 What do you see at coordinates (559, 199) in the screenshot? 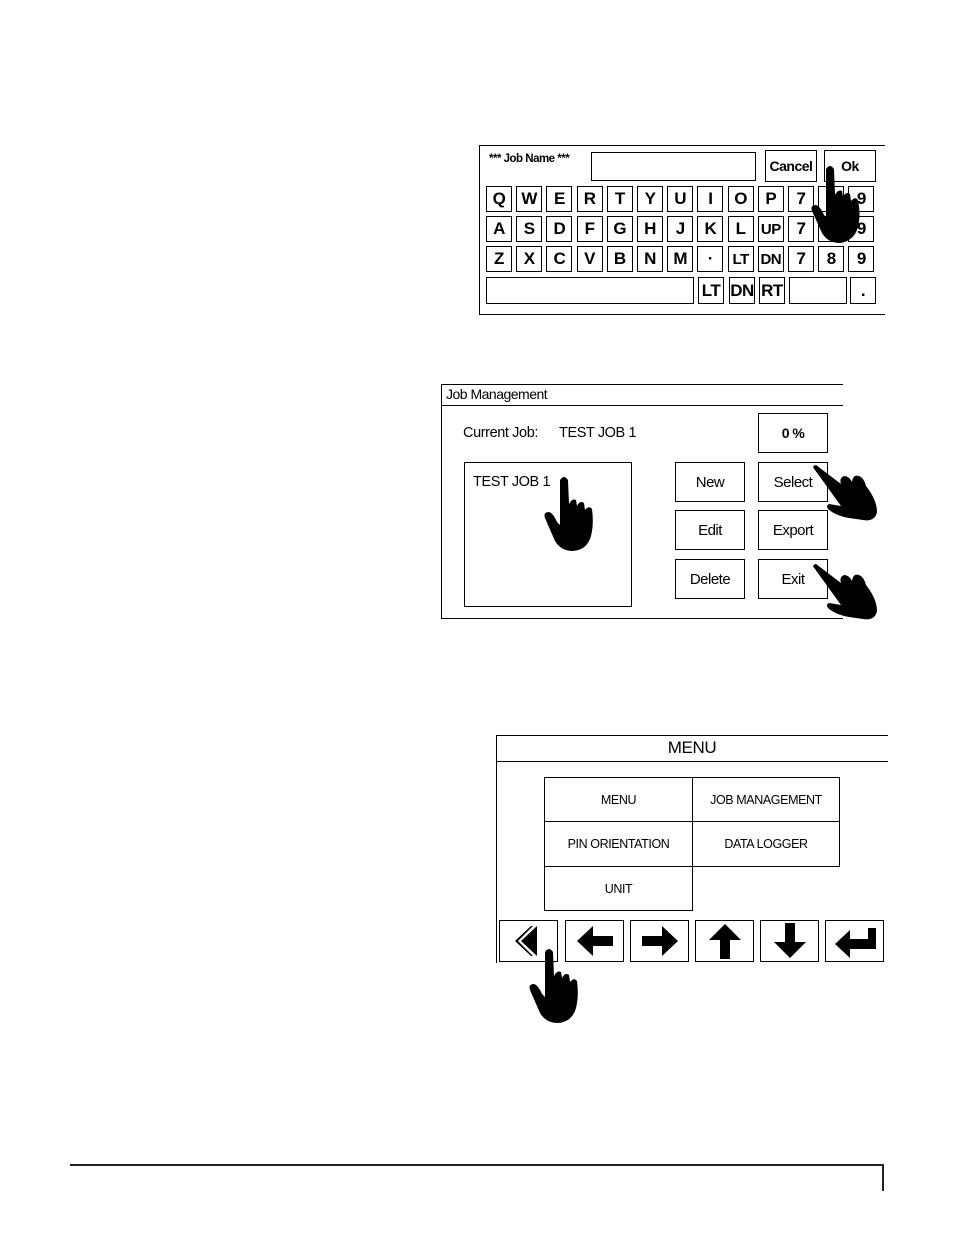
I see `key-e: E` at bounding box center [559, 199].